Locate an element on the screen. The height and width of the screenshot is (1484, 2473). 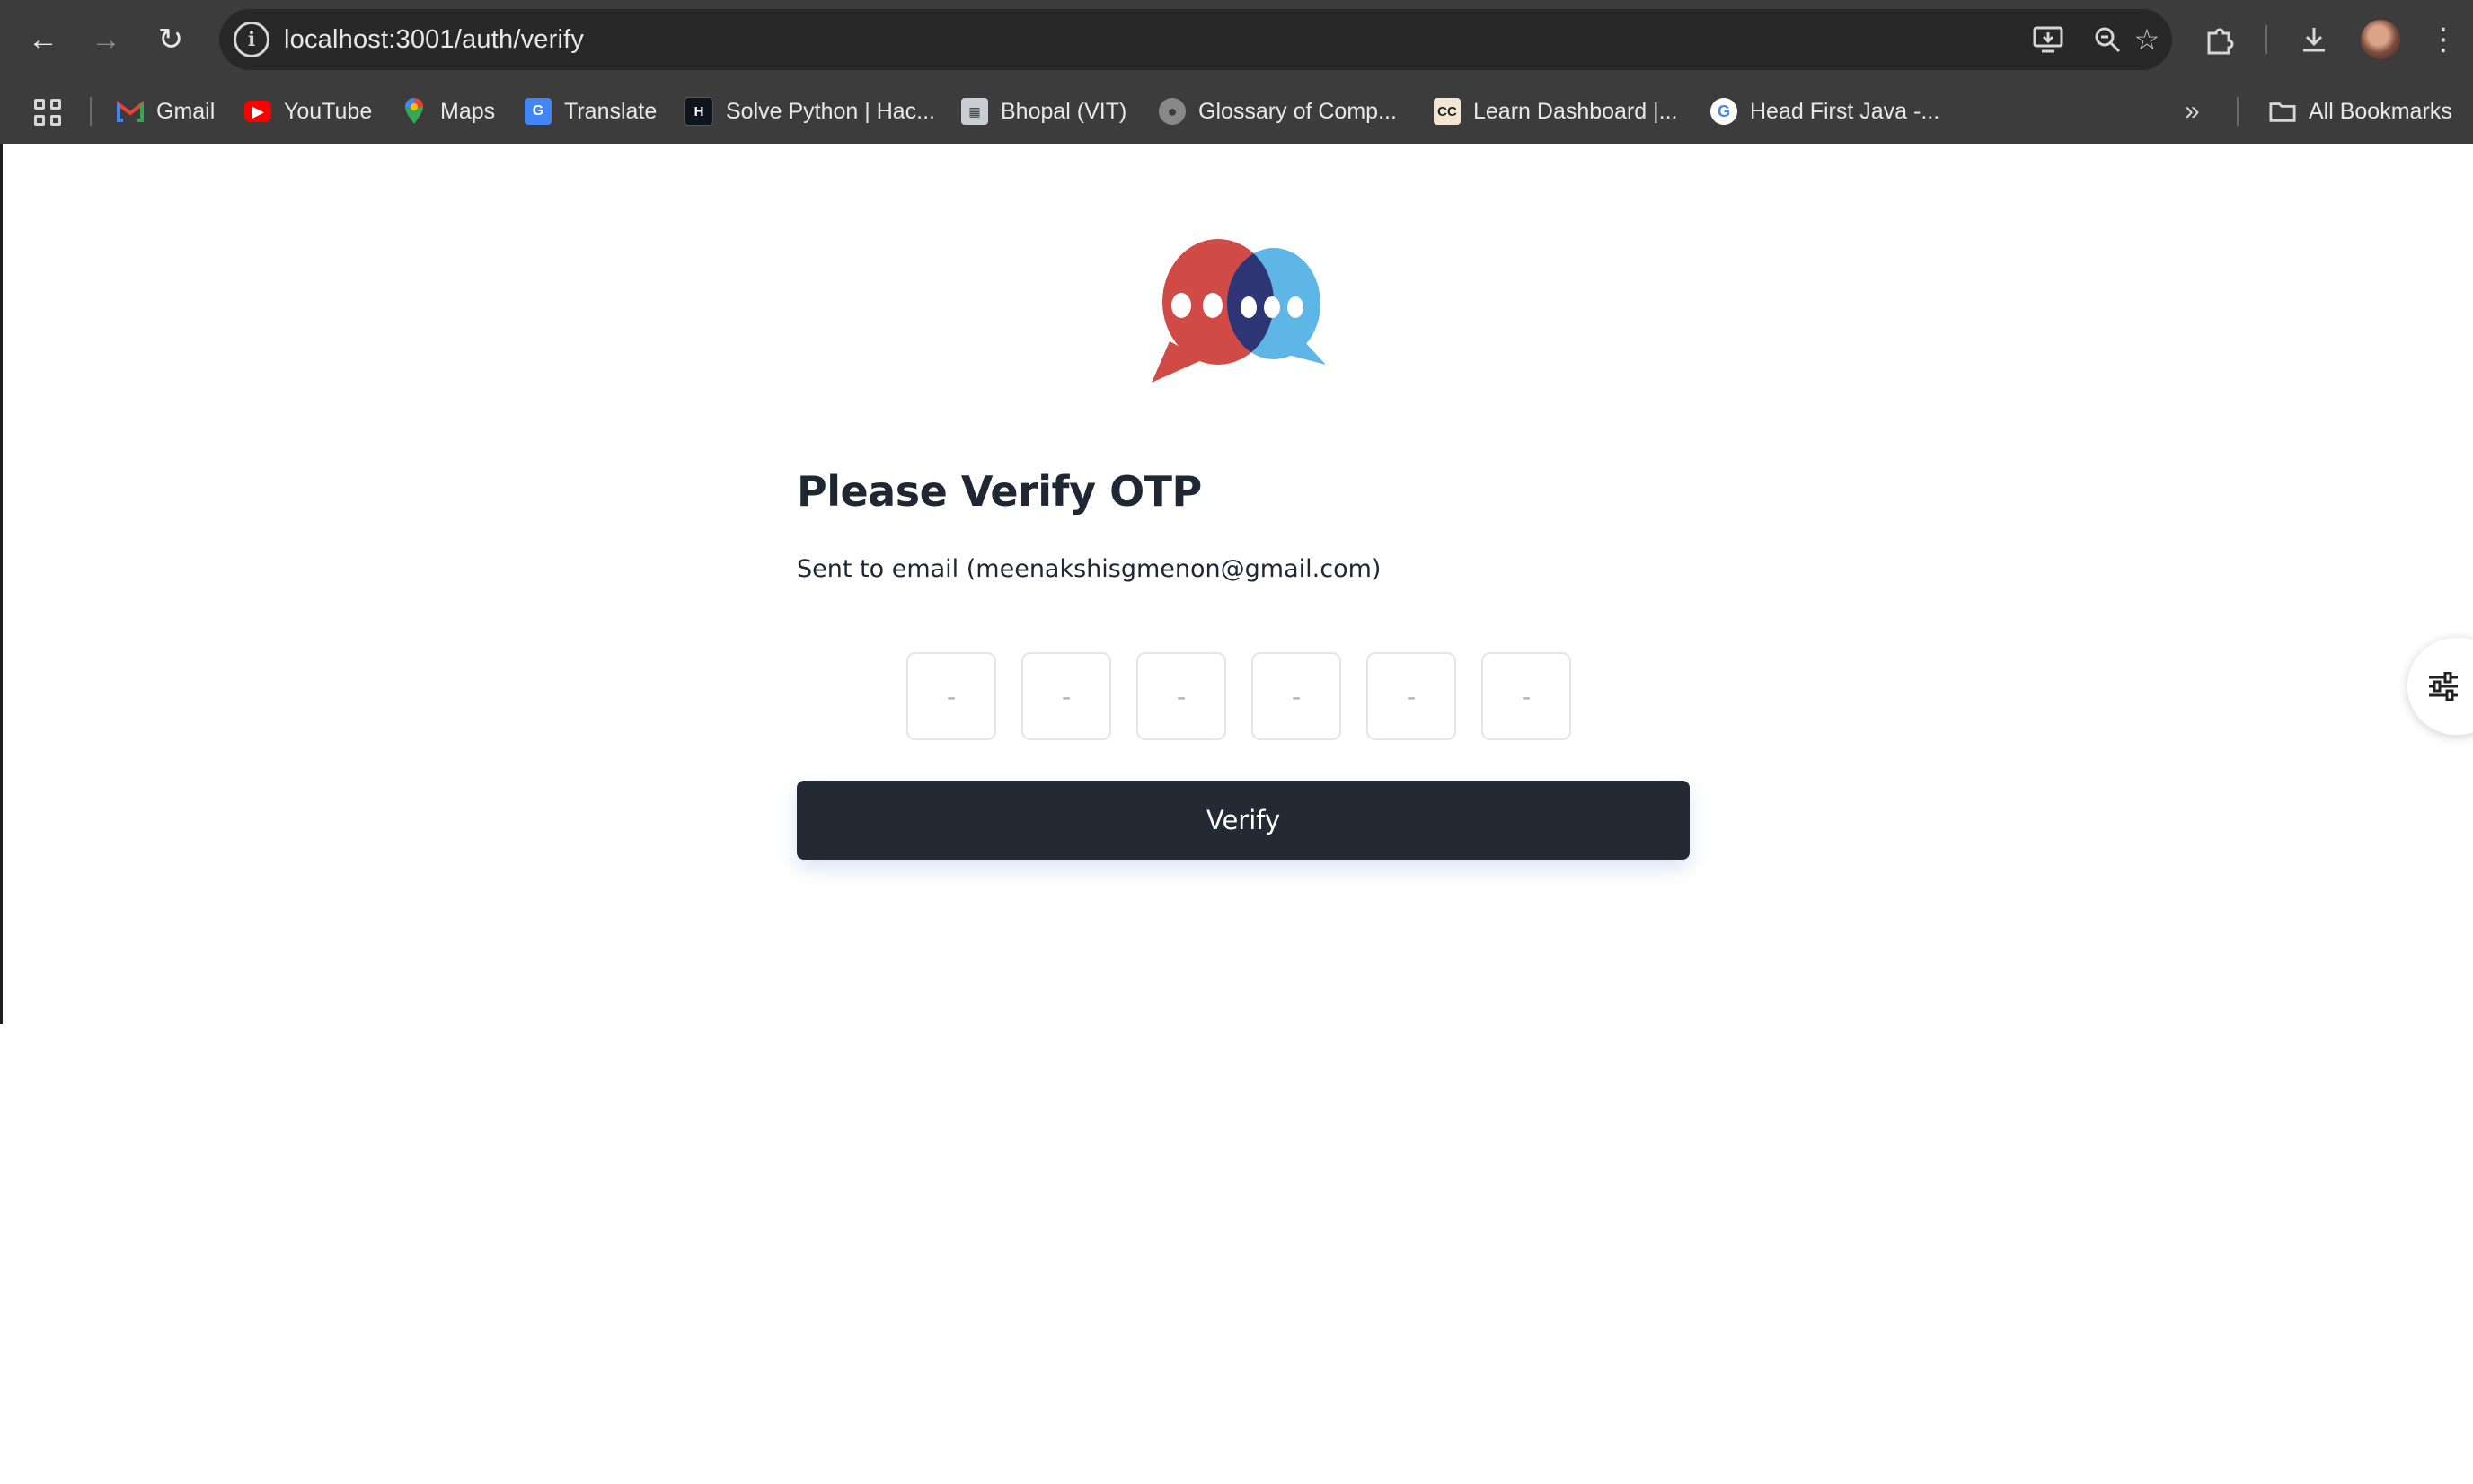
page-title: Please Verify OTP is located at coordinates (1000, 491).